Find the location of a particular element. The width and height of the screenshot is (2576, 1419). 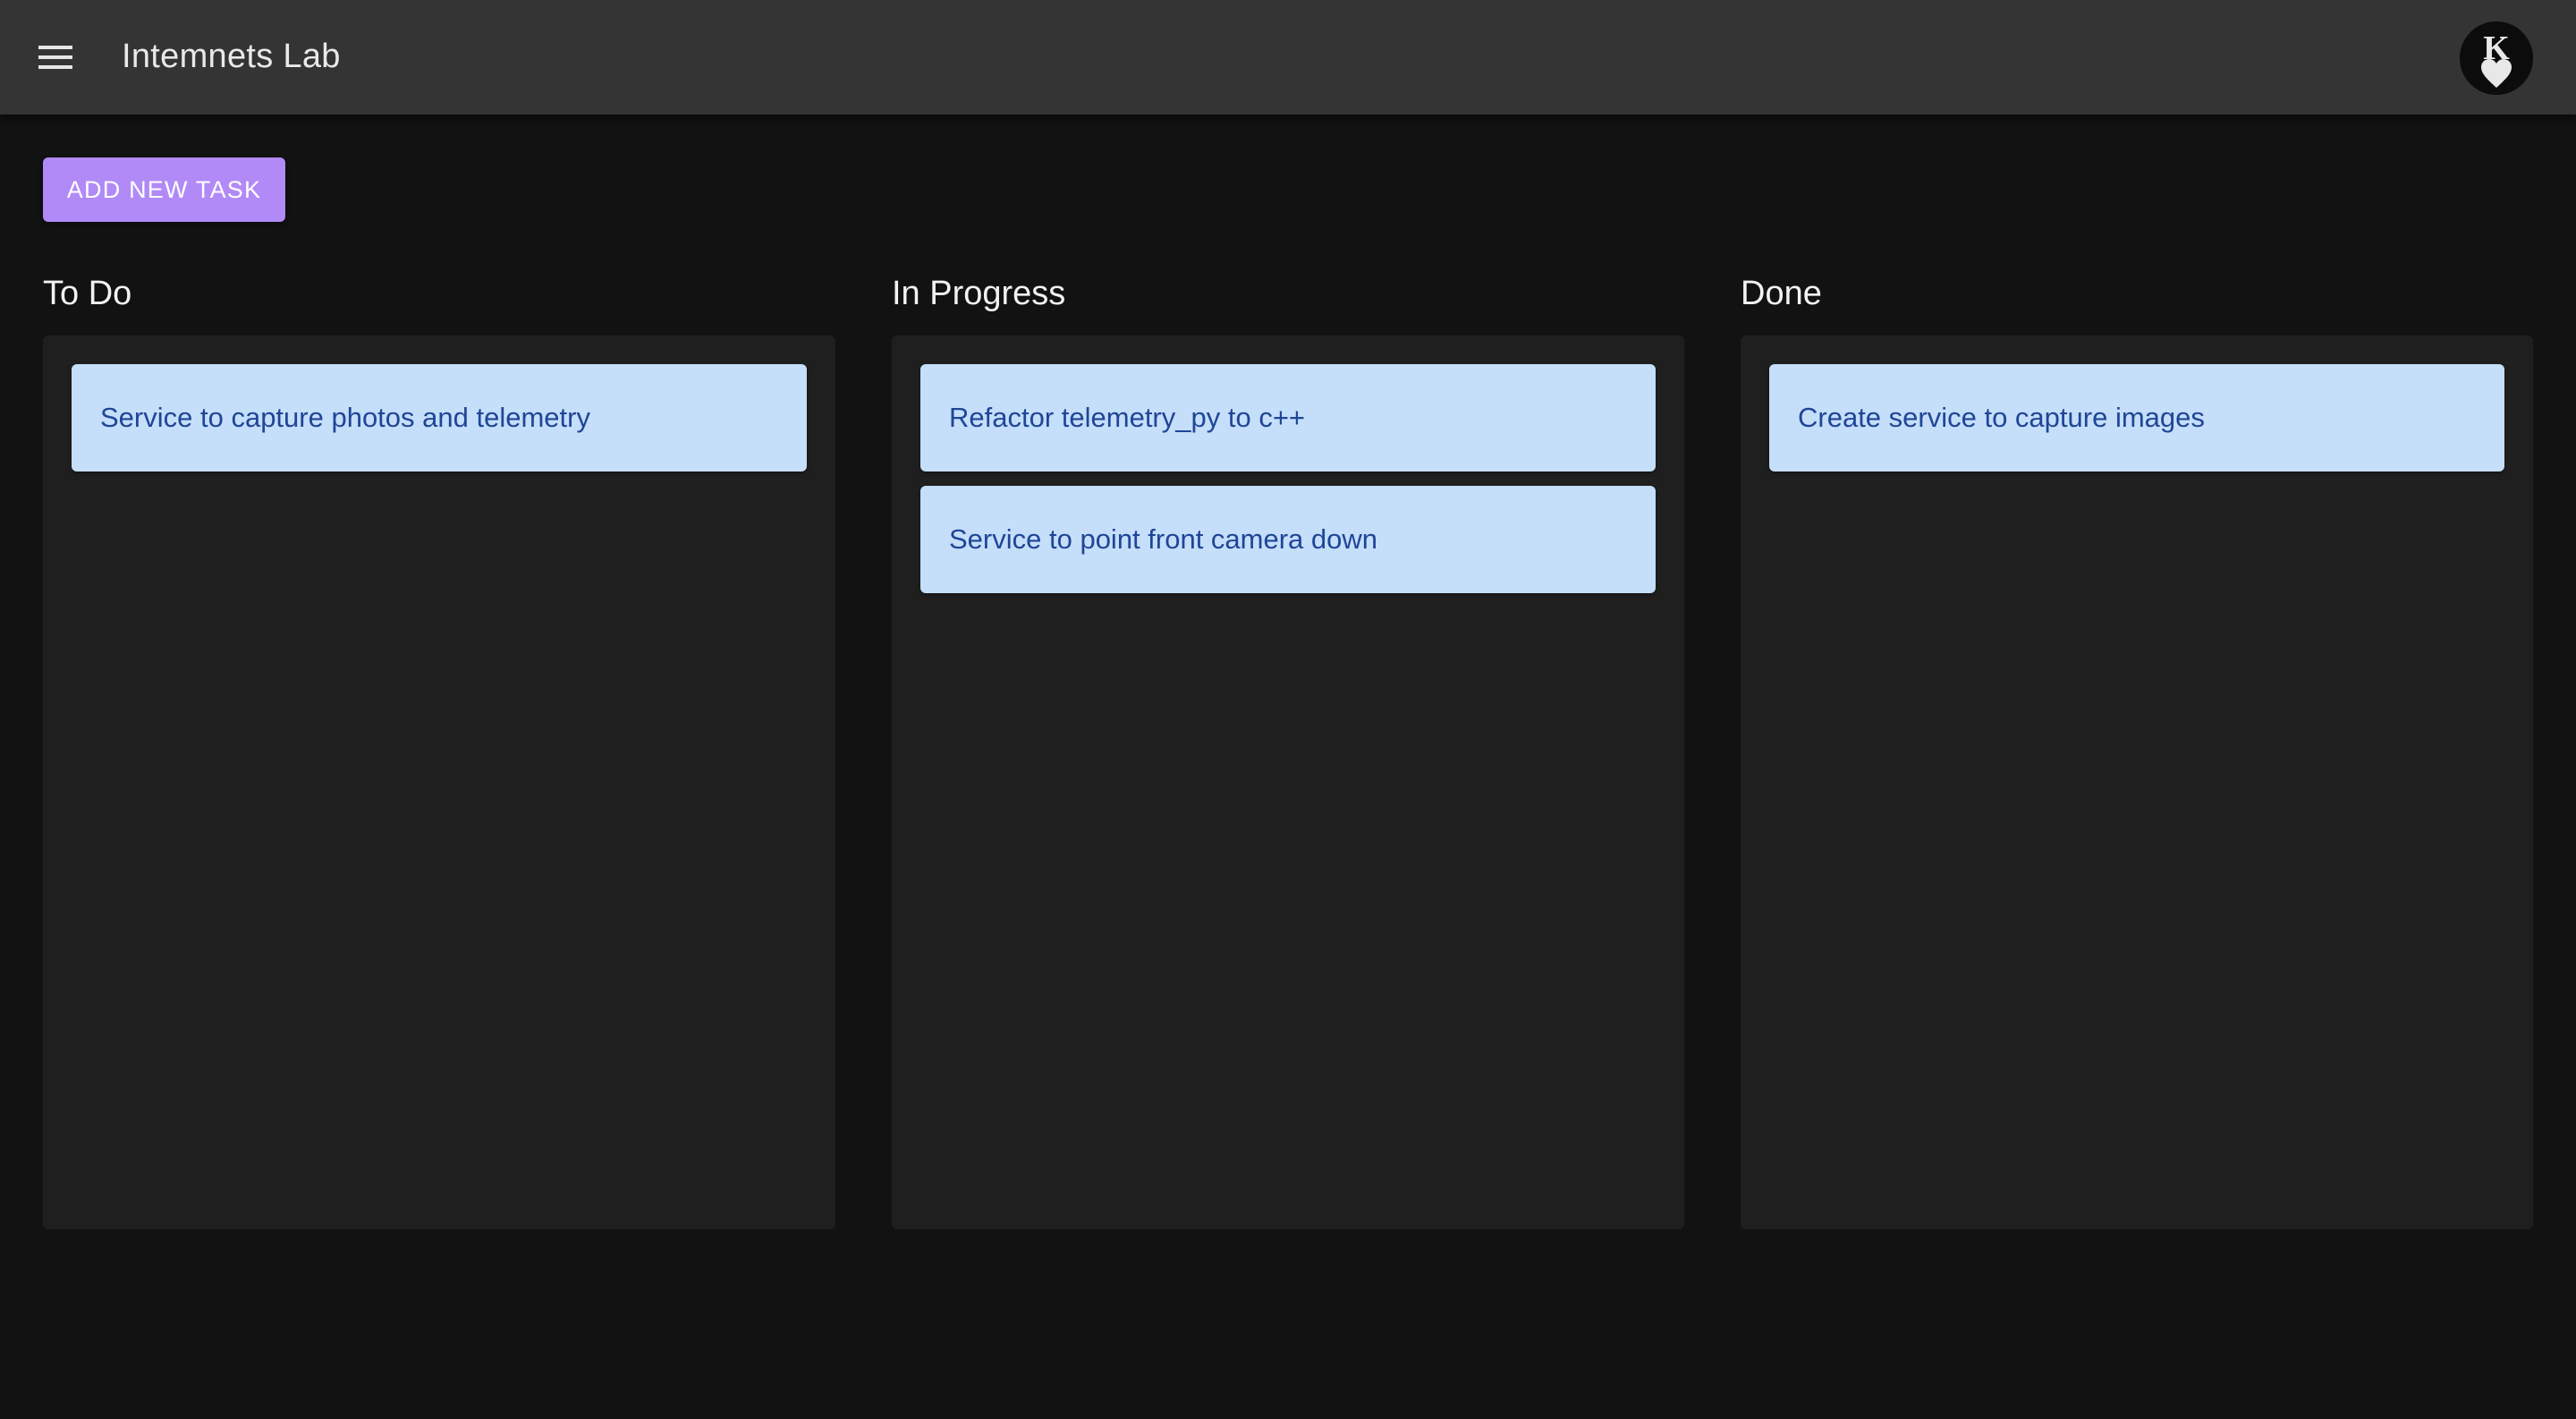

task-card: Refactor telemetry_py to c++ is located at coordinates (1288, 418).